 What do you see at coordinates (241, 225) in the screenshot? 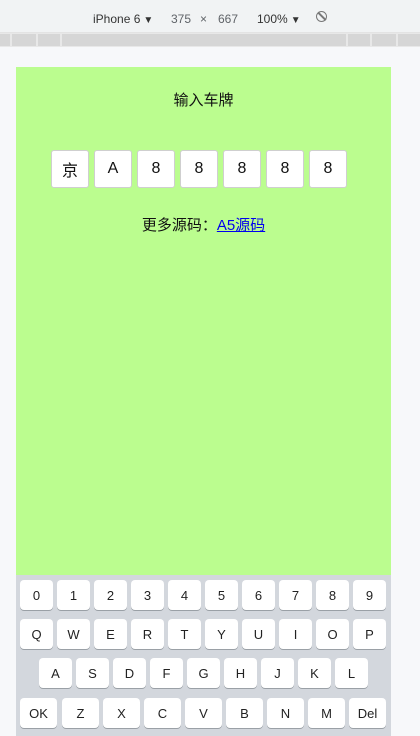
I see `more-source-link: A5源码` at bounding box center [241, 225].